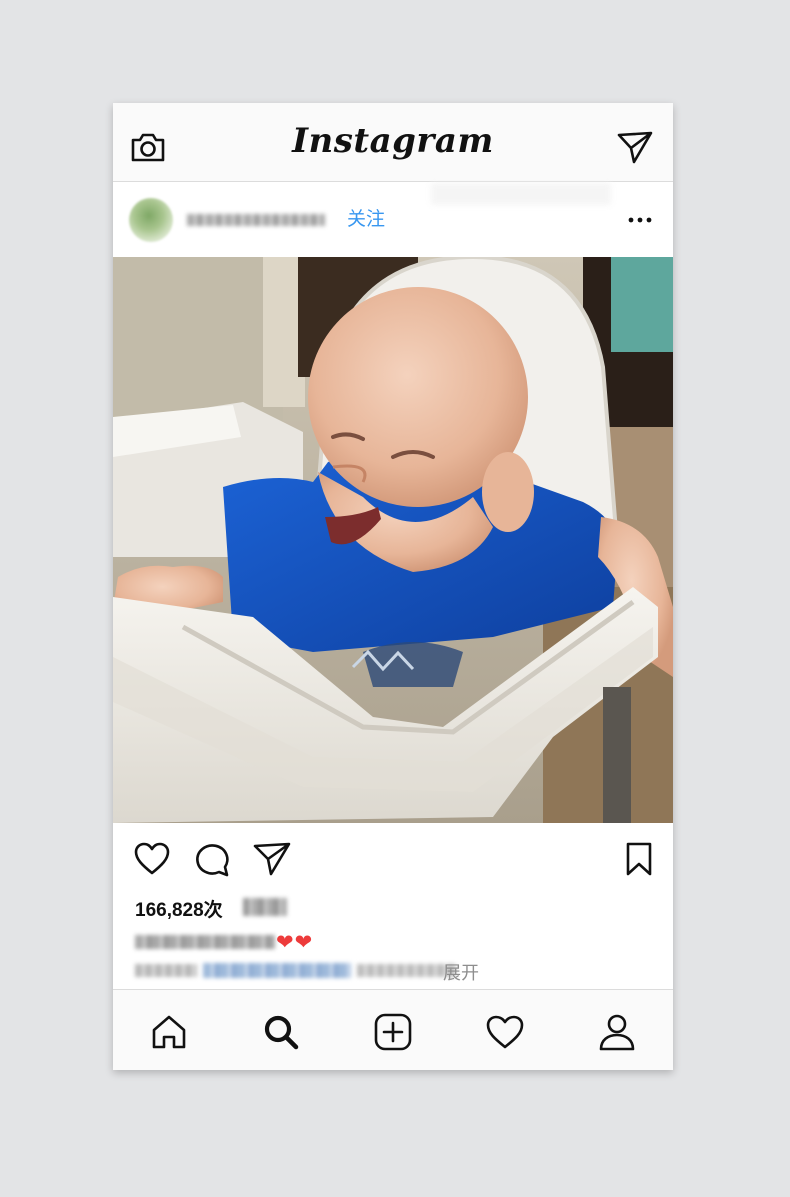 The image size is (790, 1197). I want to click on username-redacted, so click(256, 220).